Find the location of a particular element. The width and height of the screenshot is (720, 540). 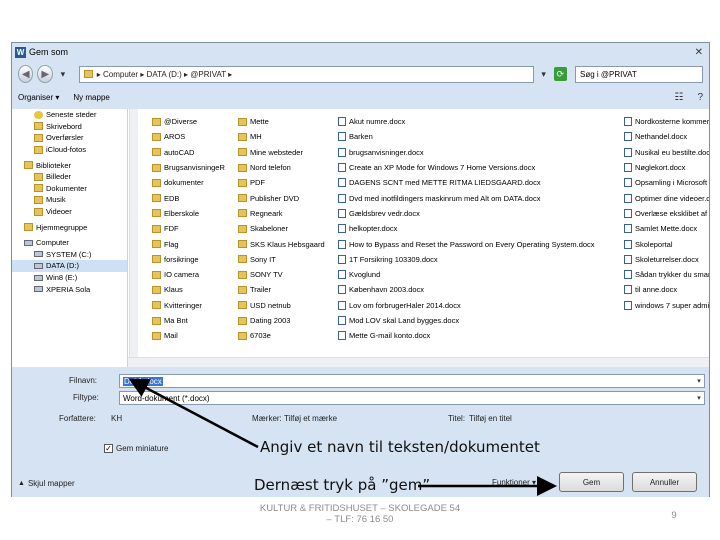

file-item: 1T Forsikring 103309.docx is located at coordinates (479, 259).